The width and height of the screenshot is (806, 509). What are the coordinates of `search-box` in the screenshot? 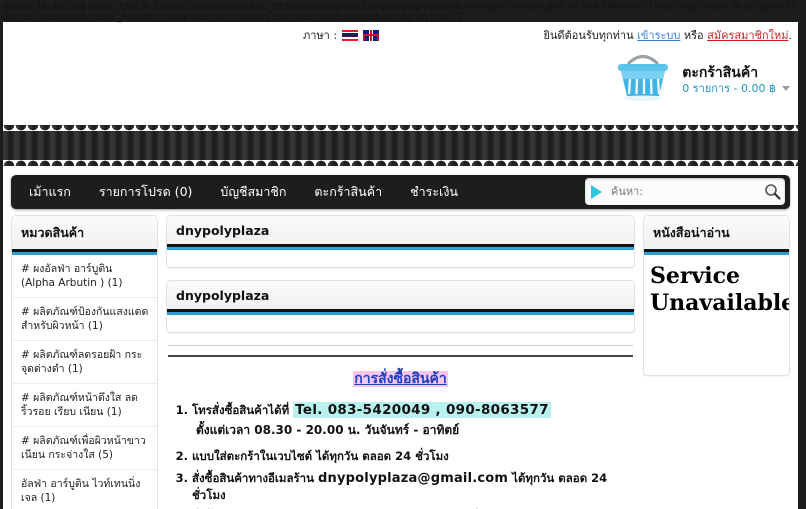 It's located at (685, 191).